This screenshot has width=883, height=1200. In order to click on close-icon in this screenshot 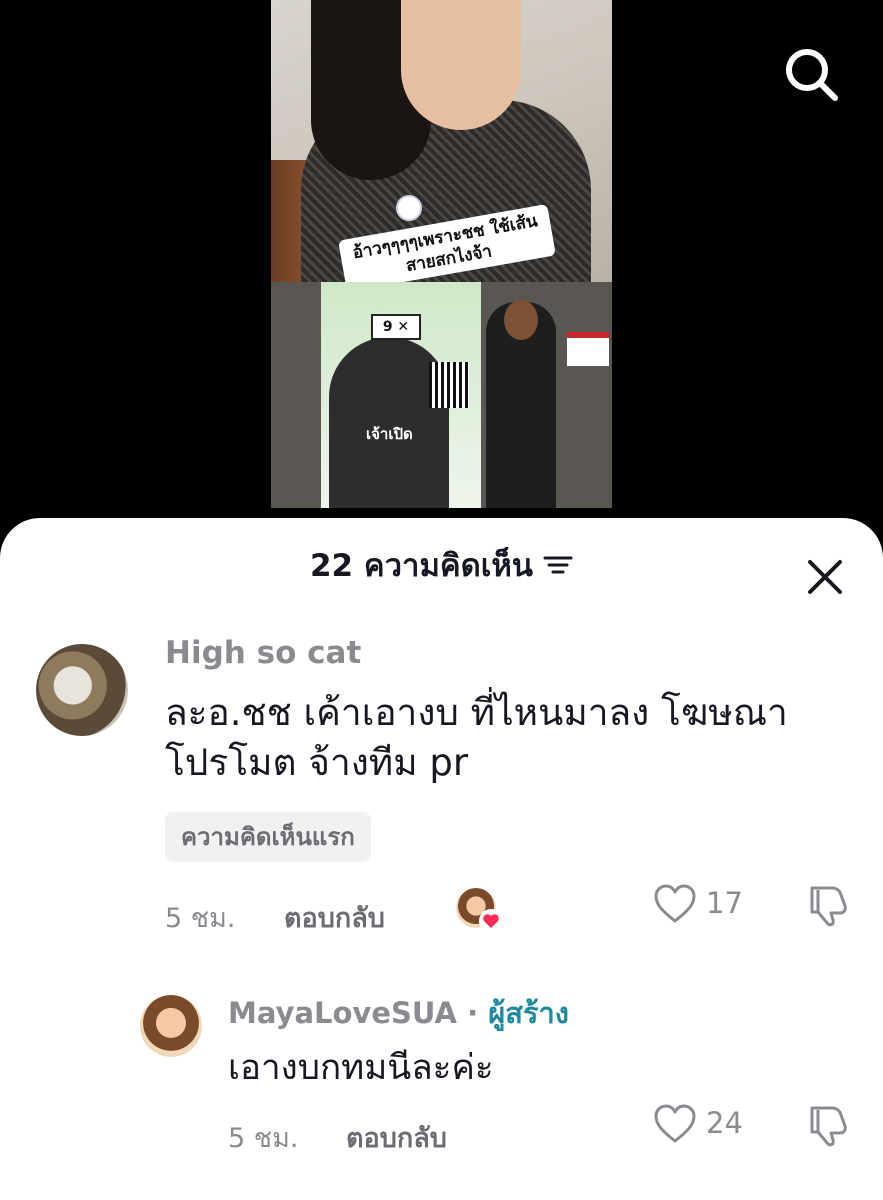, I will do `click(825, 577)`.